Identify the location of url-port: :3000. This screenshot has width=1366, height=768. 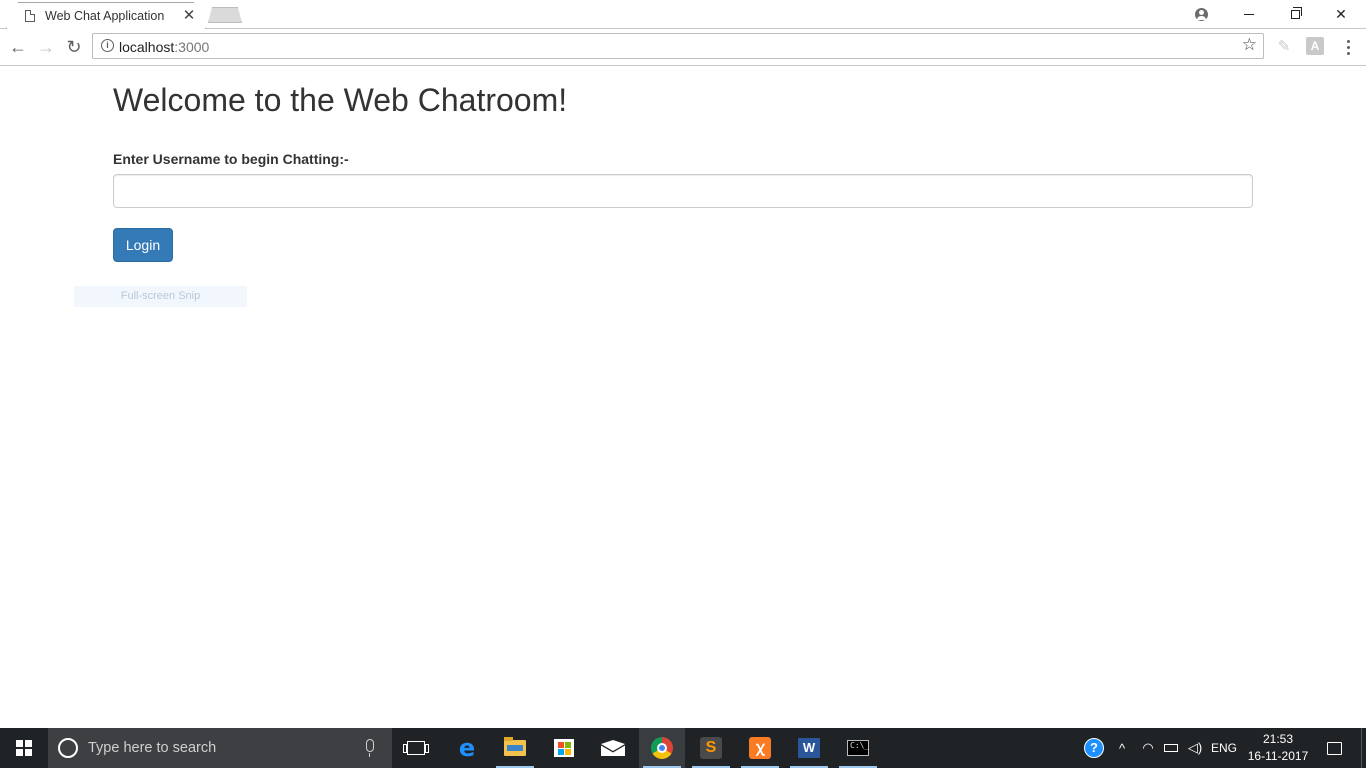
(192, 47).